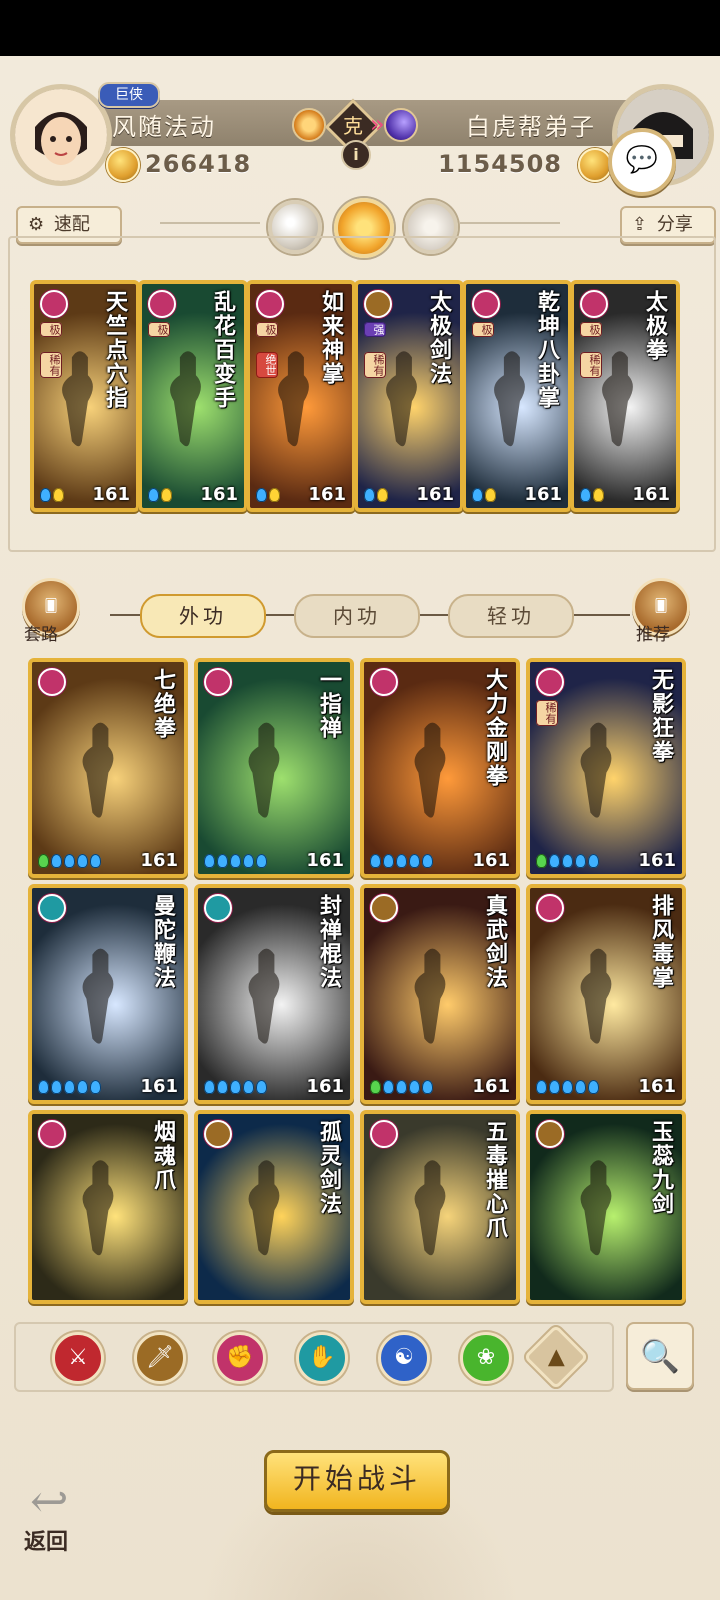  What do you see at coordinates (440, 768) in the screenshot?
I see `grid-card: 大力金刚拳 161` at bounding box center [440, 768].